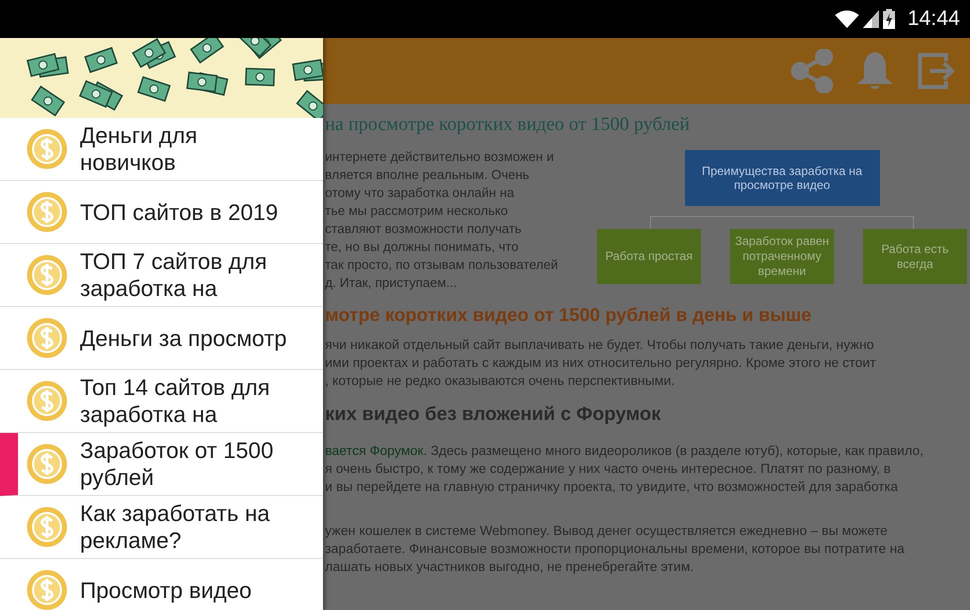 The image size is (970, 610). Describe the element at coordinates (161, 464) in the screenshot. I see `drawer-menu-item: Заработок от 1500 рублей` at that location.